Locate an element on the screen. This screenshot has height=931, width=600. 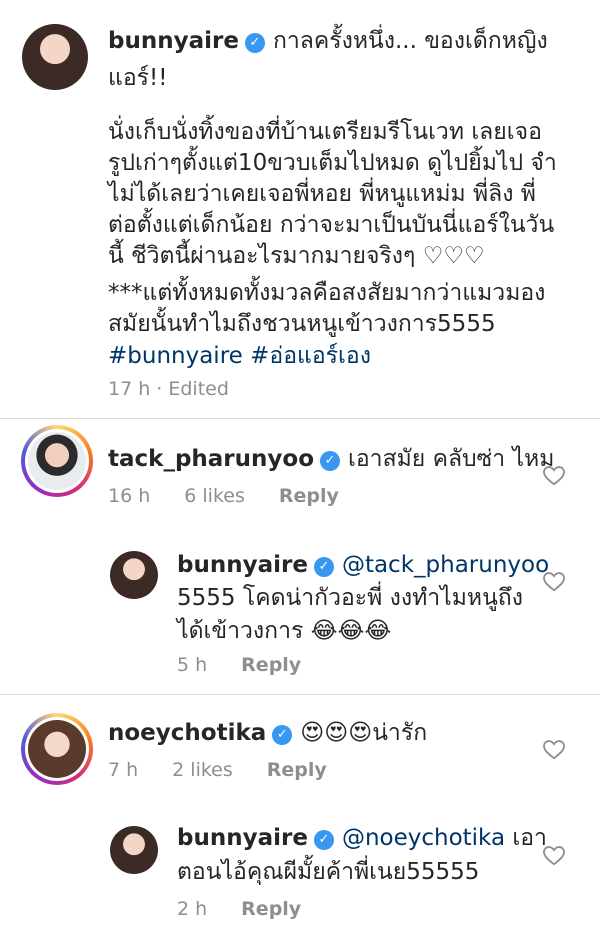
comment-row: tack_pharunyoo ✓ เอาสมัย คลับซ่า ไหม is located at coordinates (331, 459).